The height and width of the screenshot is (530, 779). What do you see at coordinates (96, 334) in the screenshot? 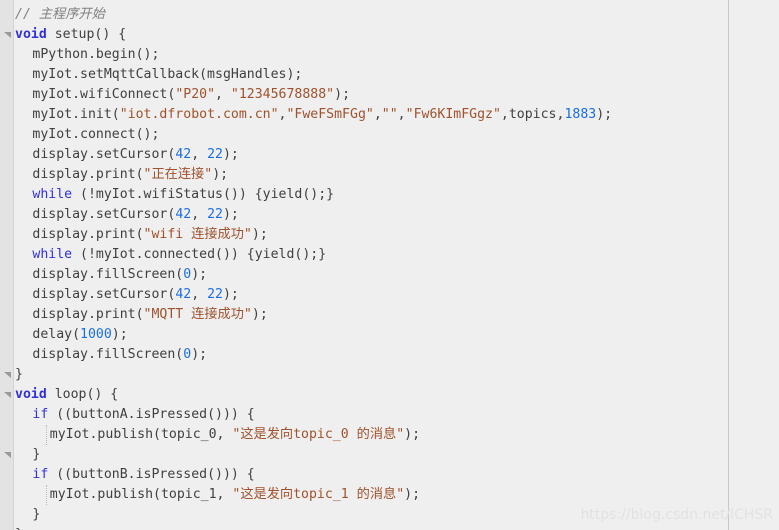
I see `code-token-num: 1000` at bounding box center [96, 334].